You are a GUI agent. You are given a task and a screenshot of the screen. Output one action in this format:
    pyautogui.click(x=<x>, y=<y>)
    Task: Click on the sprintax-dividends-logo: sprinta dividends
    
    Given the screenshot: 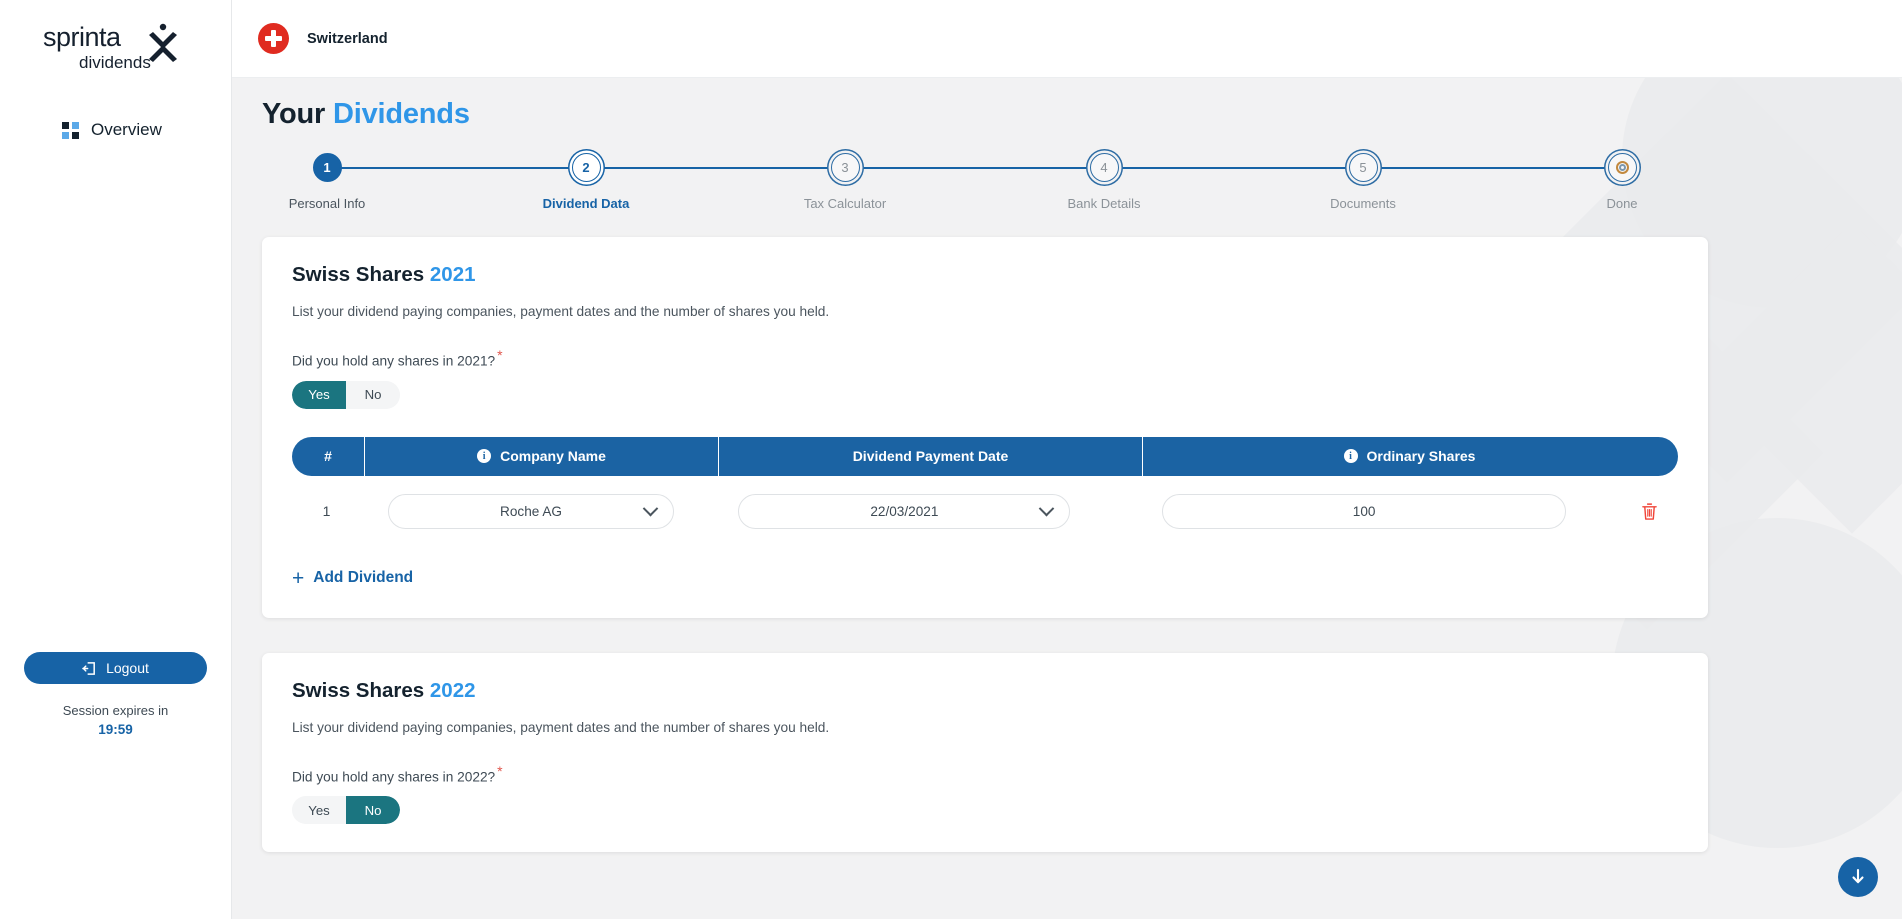 What is the action you would take?
    pyautogui.click(x=116, y=46)
    